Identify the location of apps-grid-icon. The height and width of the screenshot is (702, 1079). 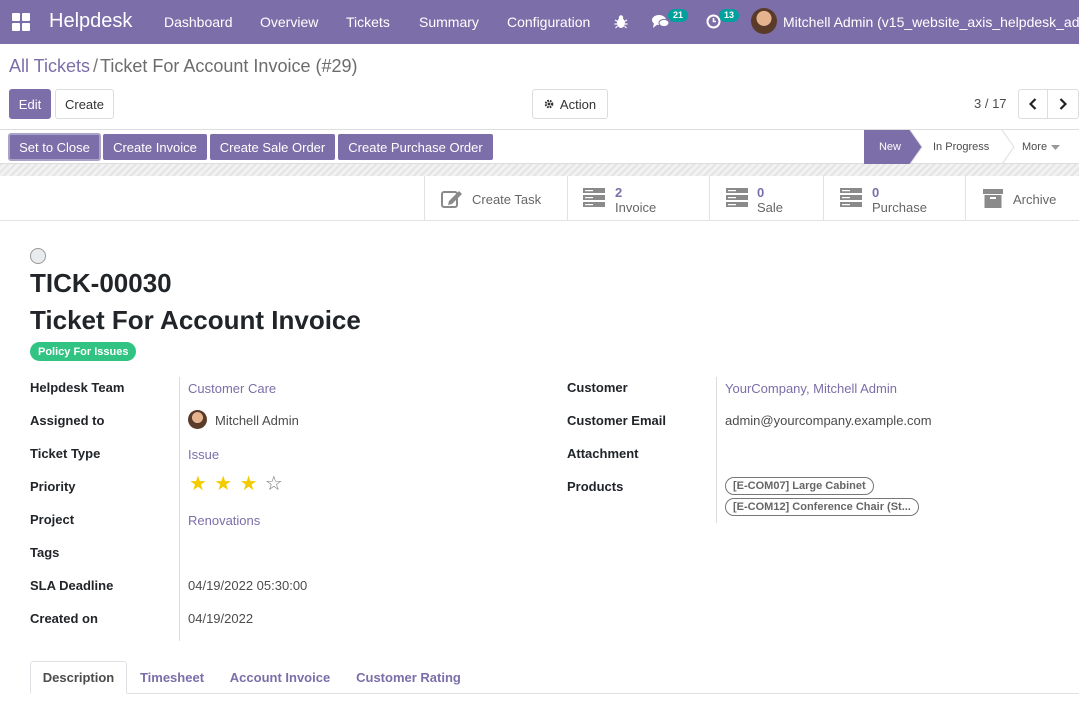
(21, 22).